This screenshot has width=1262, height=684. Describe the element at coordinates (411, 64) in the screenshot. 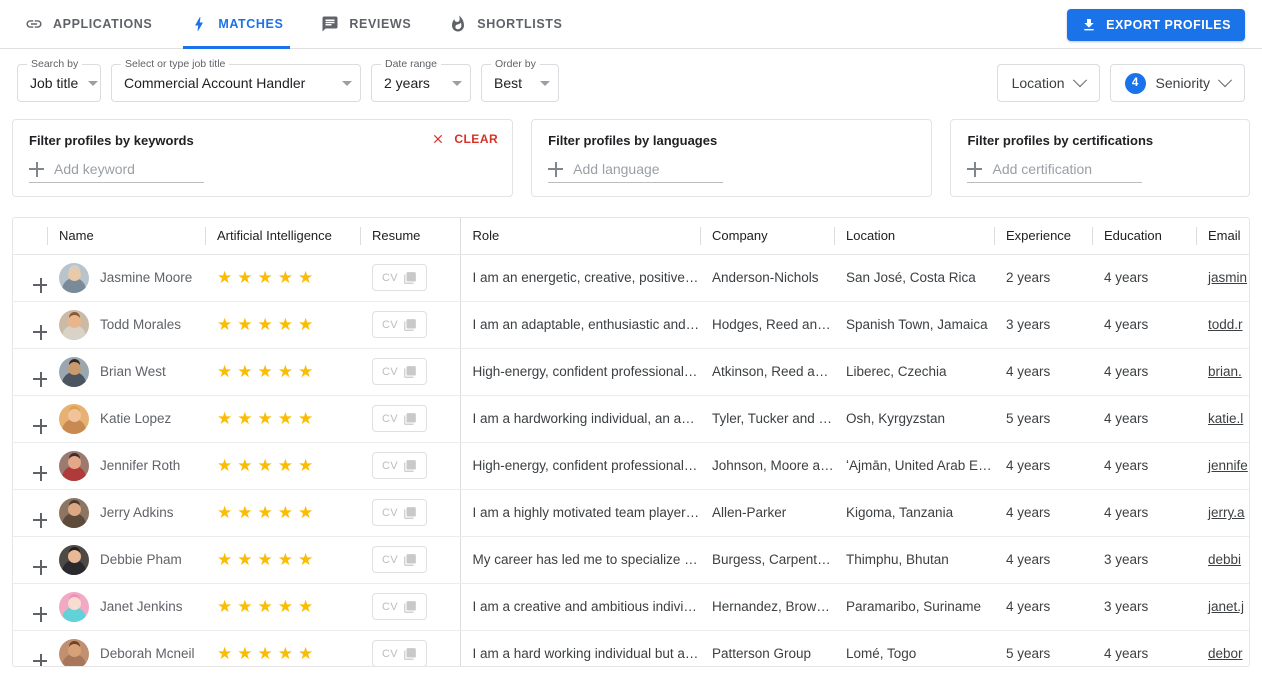

I see `date-range-legend: Date range` at that location.